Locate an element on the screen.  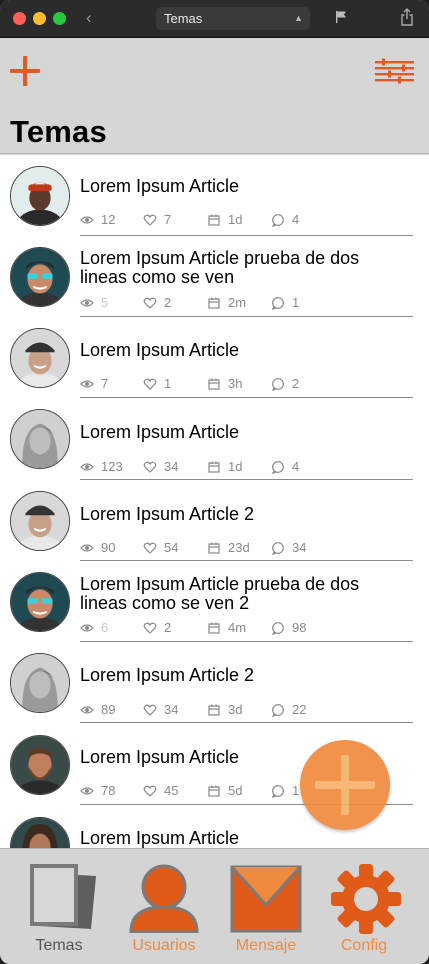
list-item: Lorem Ipsum Article 2 90 54 23d 34 is located at coordinates (214, 520).